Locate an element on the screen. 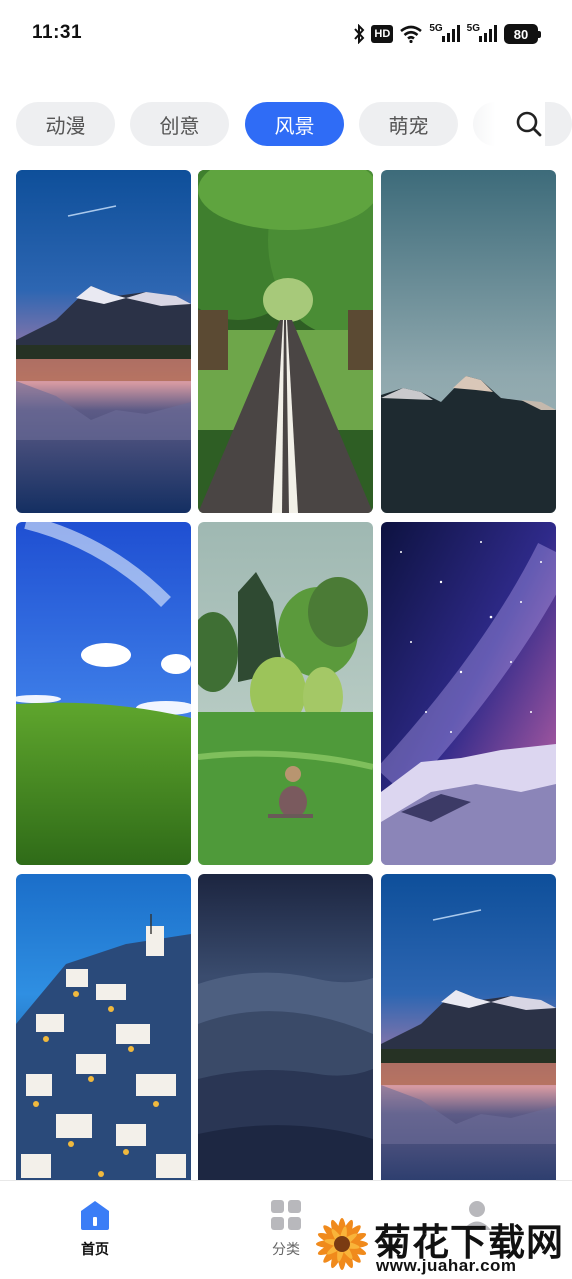  nav-category-label: 分类 is located at coordinates (286, 1249).